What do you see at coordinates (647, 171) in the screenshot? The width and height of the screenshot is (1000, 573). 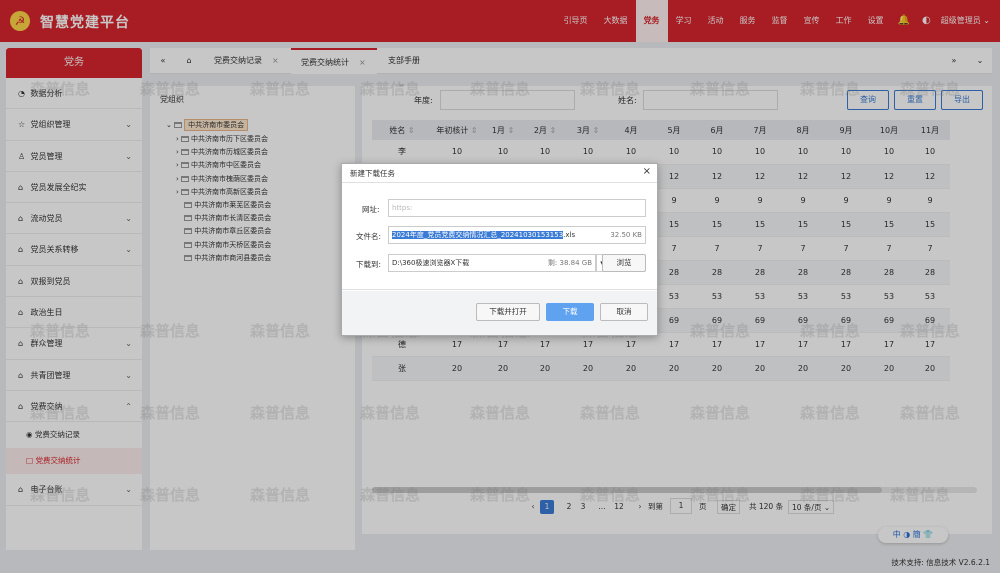 I see `close-icon: ×` at bounding box center [647, 171].